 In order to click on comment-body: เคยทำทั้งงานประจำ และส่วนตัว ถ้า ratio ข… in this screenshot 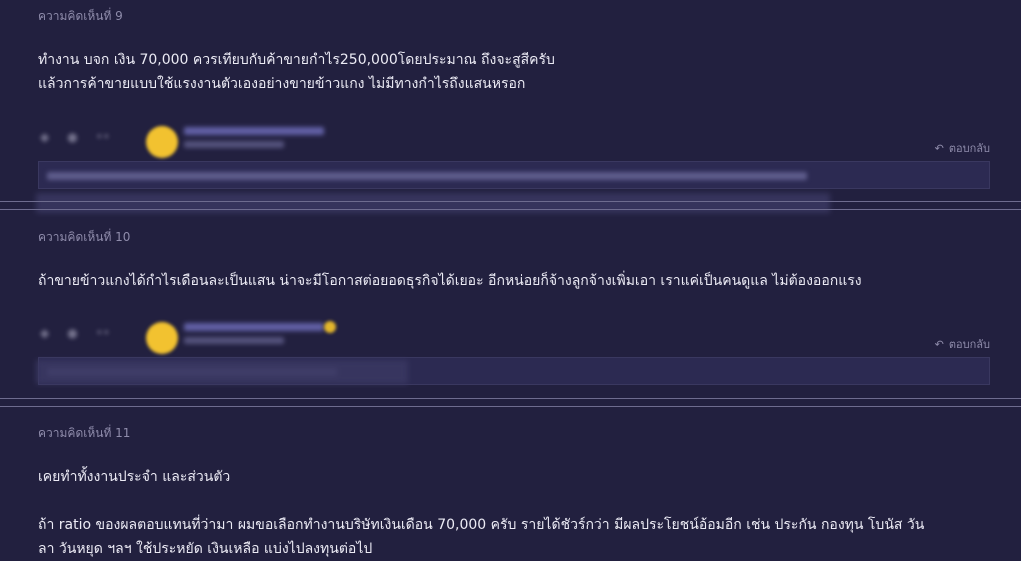, I will do `click(481, 513)`.